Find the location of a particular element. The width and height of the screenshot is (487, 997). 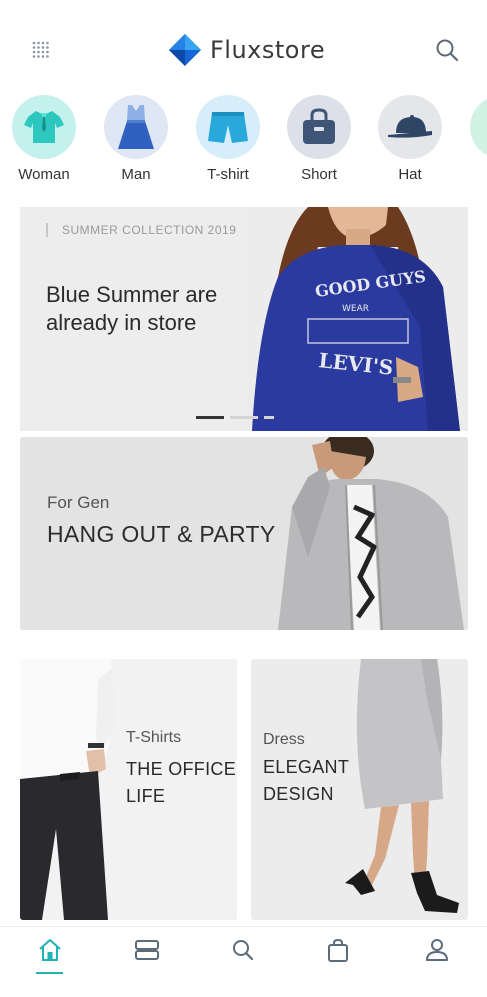

carousel-indicator is located at coordinates (235, 417).